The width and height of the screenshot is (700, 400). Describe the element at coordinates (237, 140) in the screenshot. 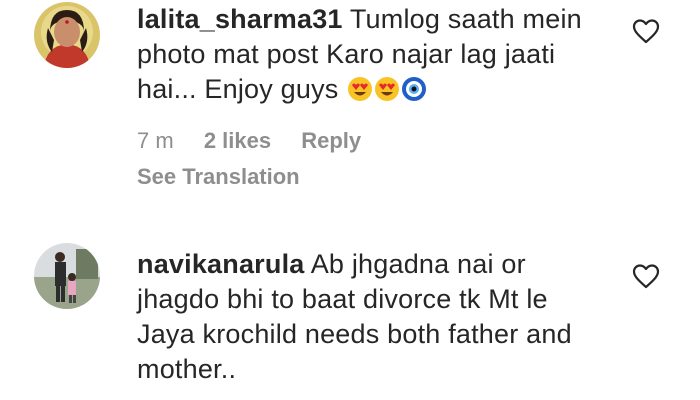

I see `likes-count-link: 2 likes` at that location.